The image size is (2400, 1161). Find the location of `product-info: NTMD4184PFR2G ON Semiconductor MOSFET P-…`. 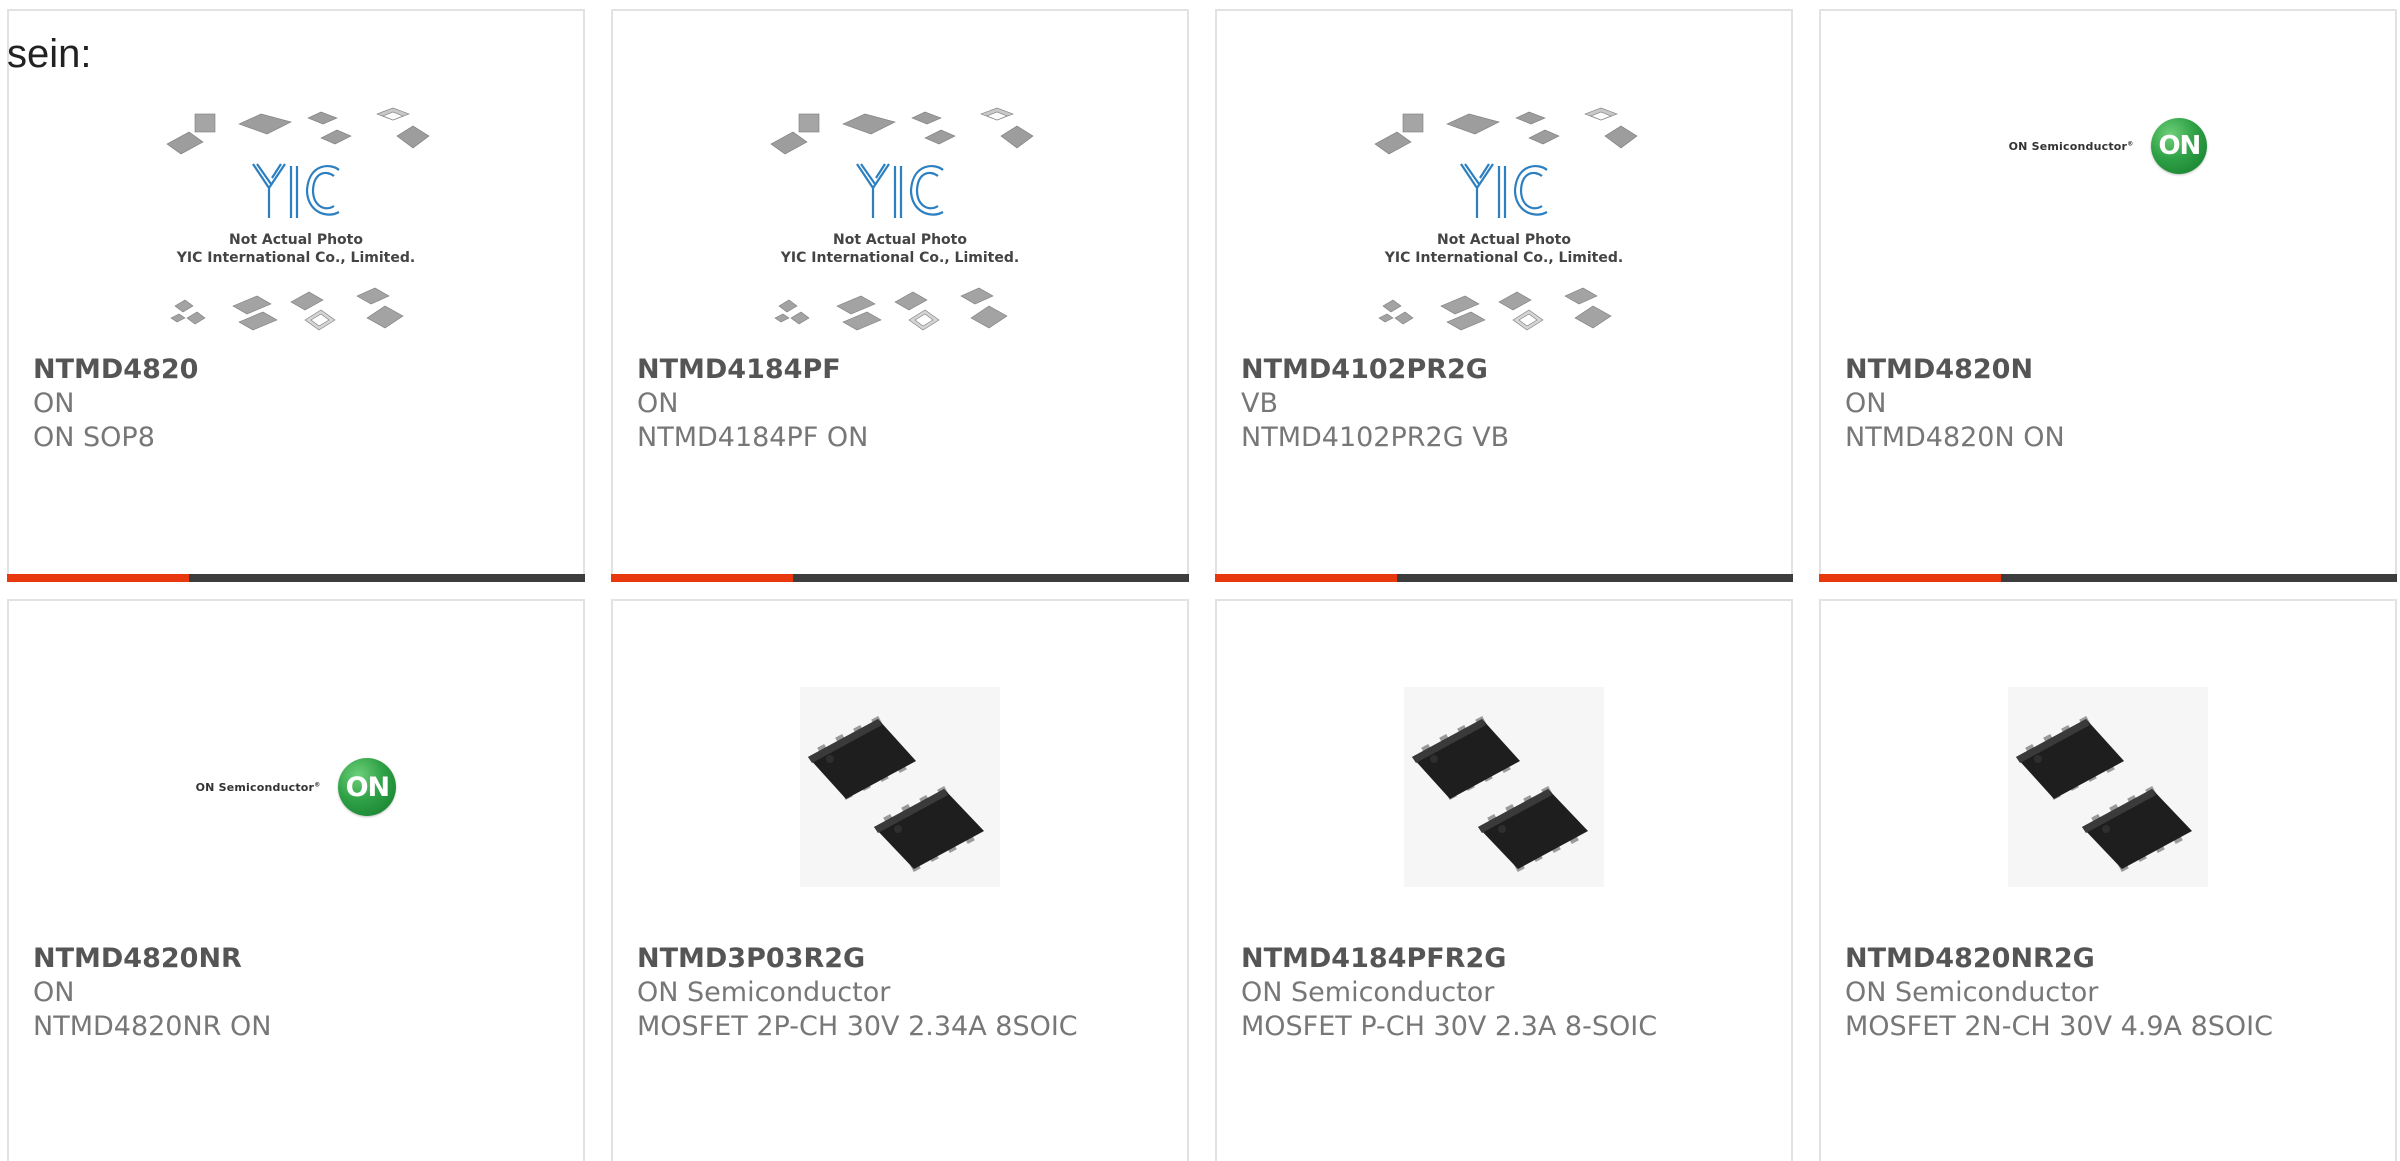

product-info: NTMD4184PFR2G ON Semiconductor MOSFET P-… is located at coordinates (1510, 993).